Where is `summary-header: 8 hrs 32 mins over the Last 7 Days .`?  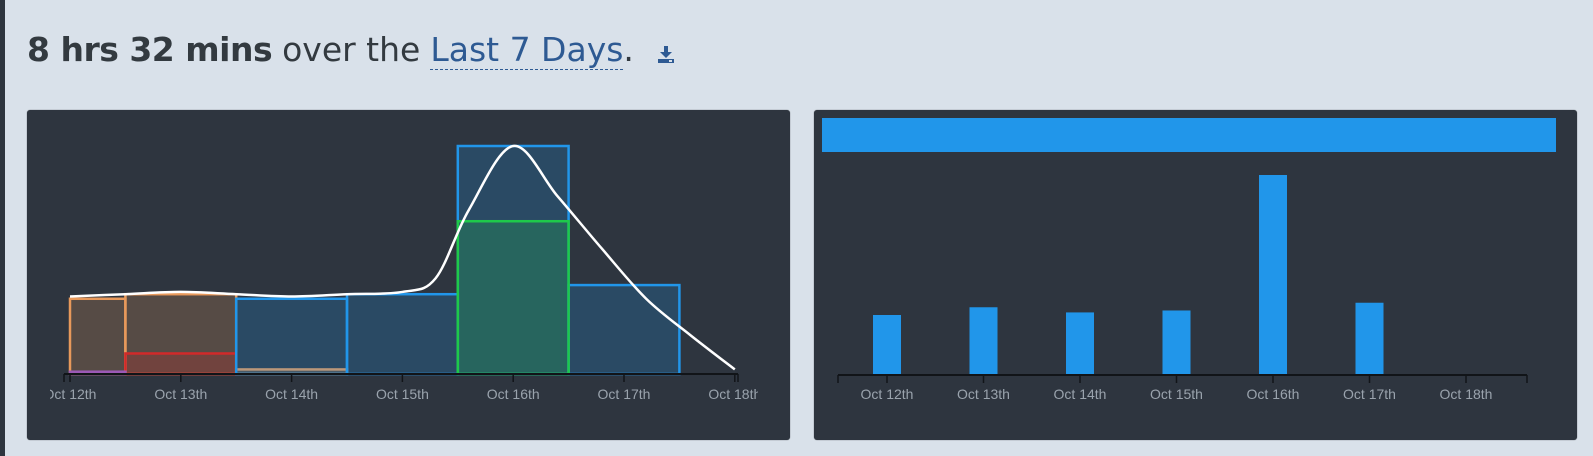
summary-header: 8 hrs 32 mins over the Last 7 Days . is located at coordinates (351, 55).